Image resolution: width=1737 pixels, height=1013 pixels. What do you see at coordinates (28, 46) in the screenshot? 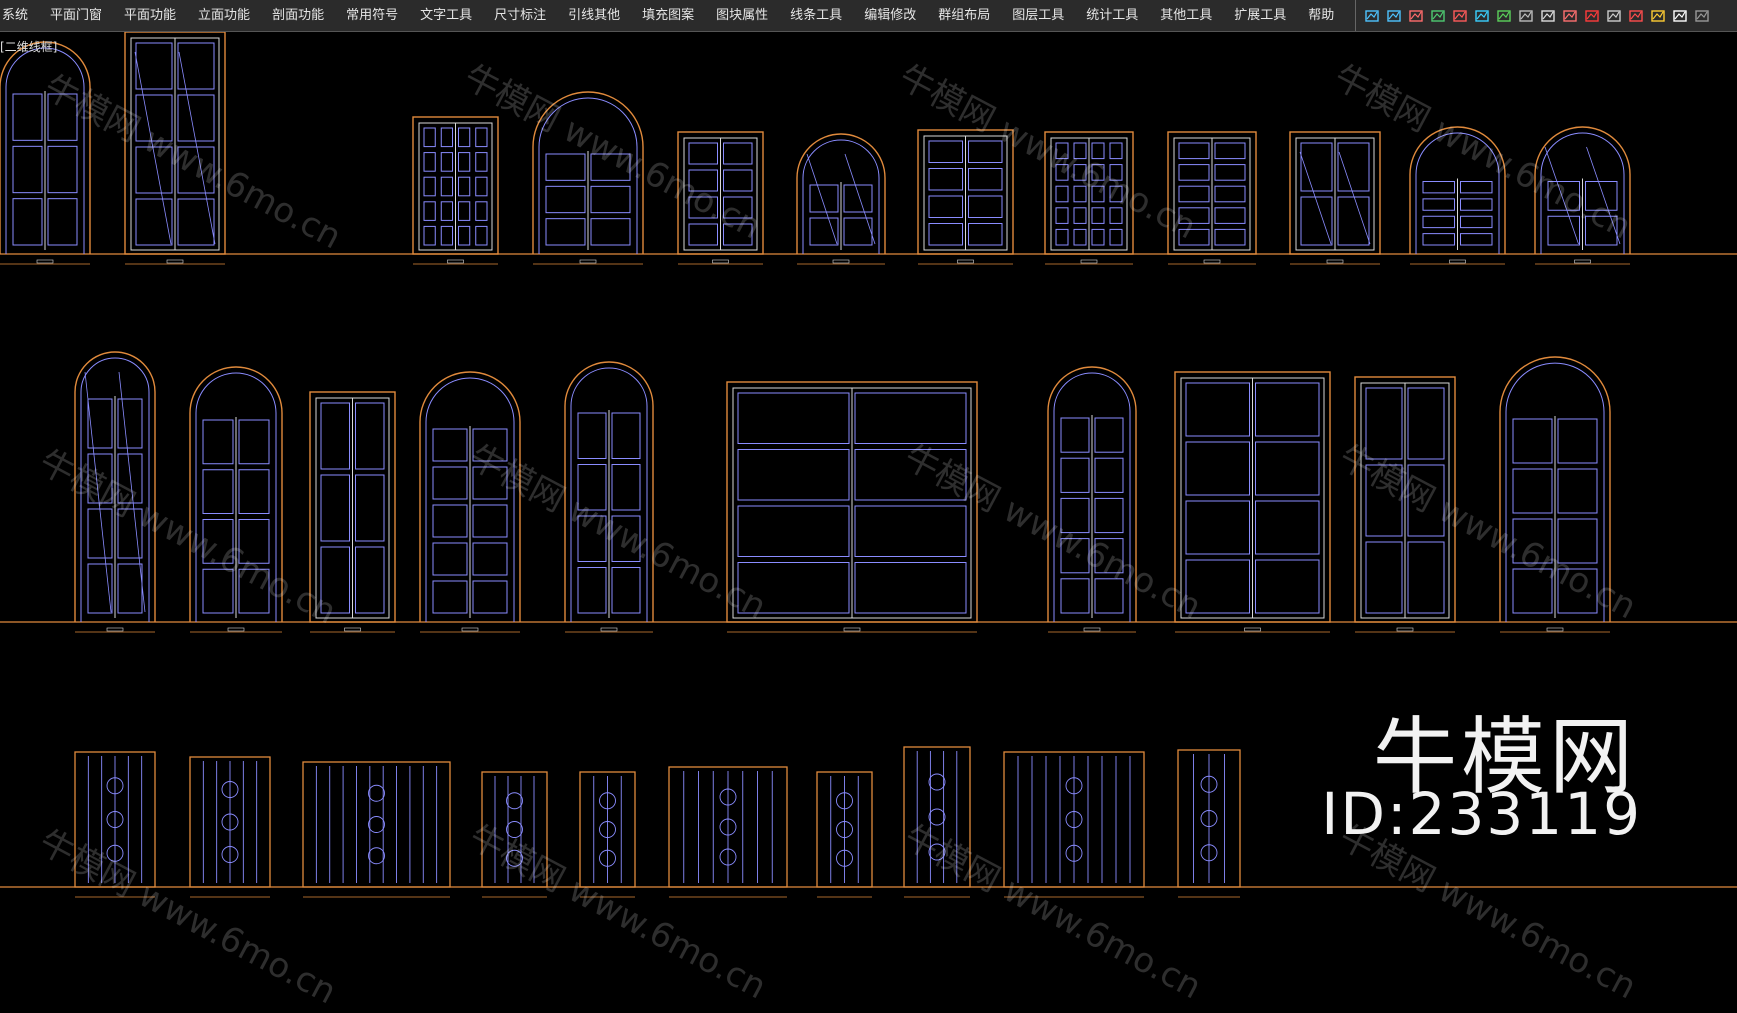
I see `view-mode-label: [二维线框]` at bounding box center [28, 46].